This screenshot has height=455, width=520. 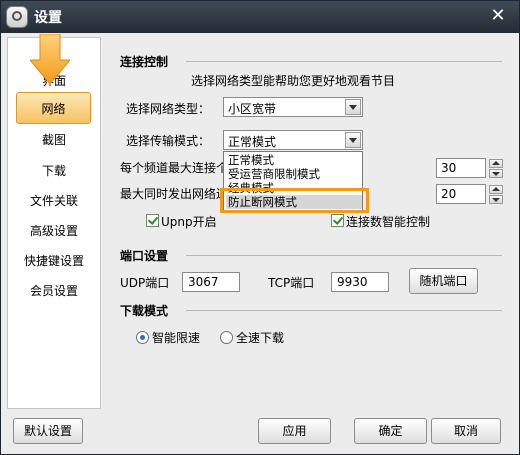 What do you see at coordinates (144, 62) in the screenshot?
I see `connection-section-title: 连接控制` at bounding box center [144, 62].